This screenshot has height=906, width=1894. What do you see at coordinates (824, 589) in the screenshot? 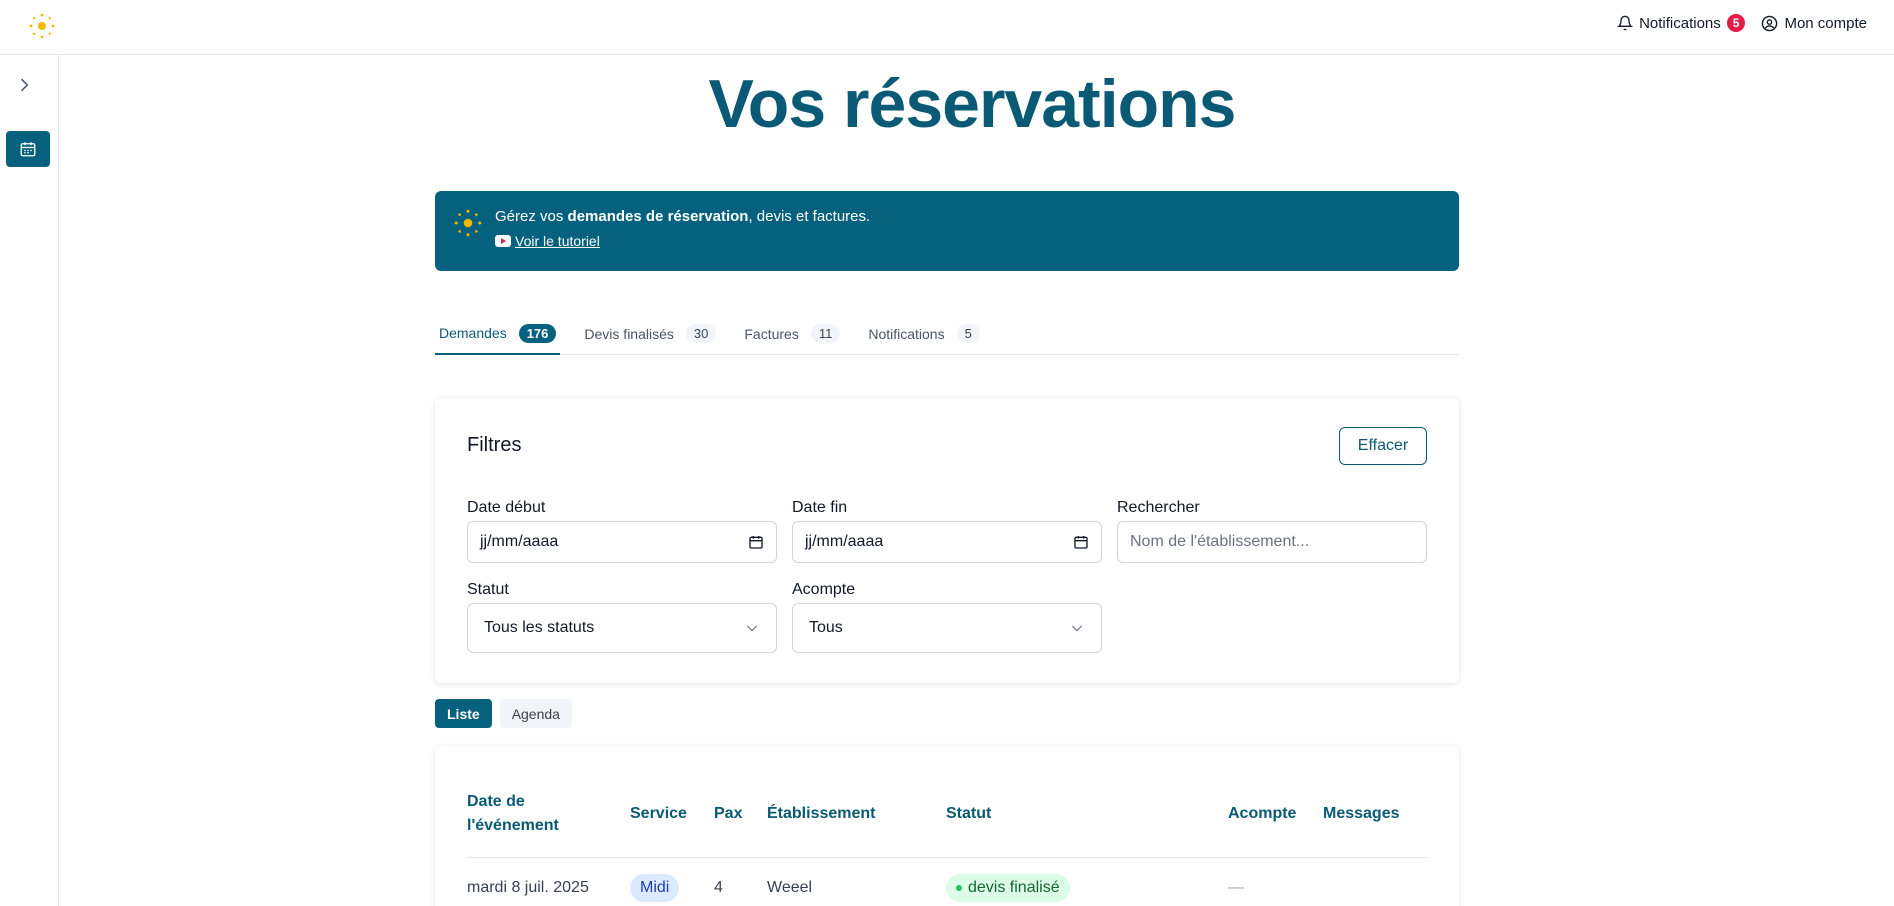
I see `deposit-label: Acompte` at bounding box center [824, 589].